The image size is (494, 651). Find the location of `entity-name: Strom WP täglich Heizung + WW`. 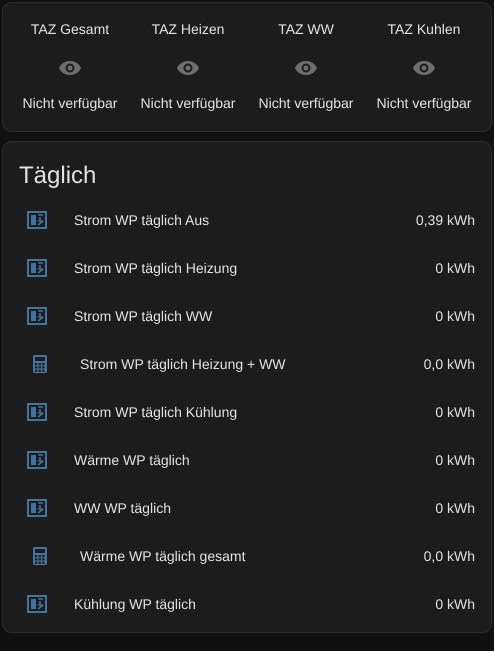

entity-name: Strom WP täglich Heizung + WW is located at coordinates (252, 364).